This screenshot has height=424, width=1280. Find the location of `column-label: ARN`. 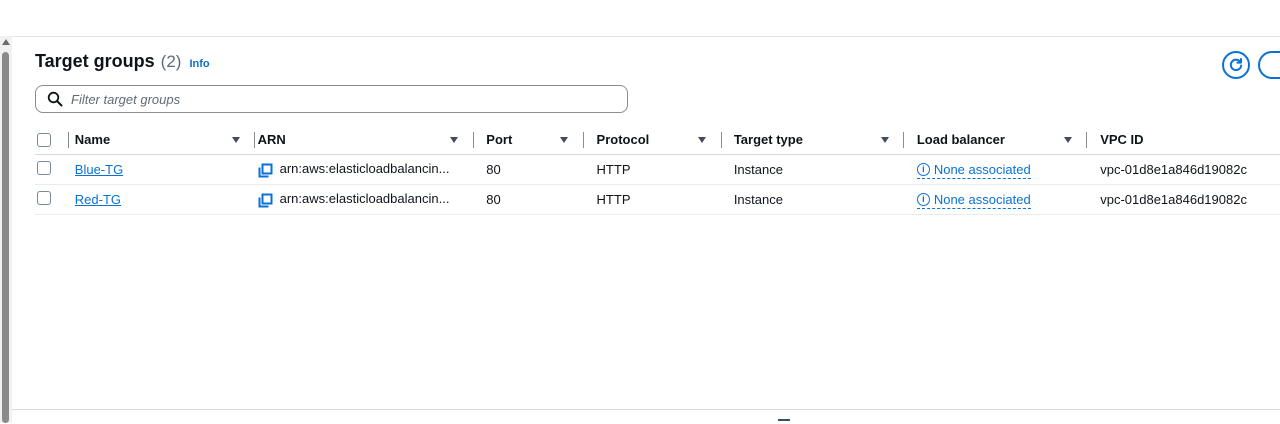

column-label: ARN is located at coordinates (271, 139).